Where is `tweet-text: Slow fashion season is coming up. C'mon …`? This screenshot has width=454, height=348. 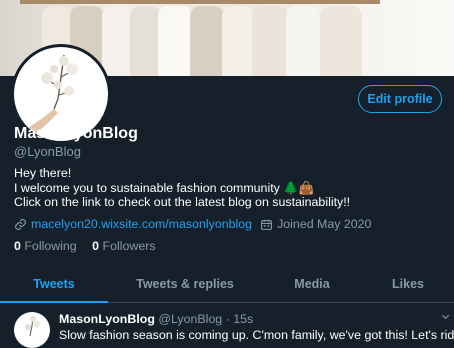
tweet-text: Slow fashion season is coming up. C'mon … is located at coordinates (256, 335).